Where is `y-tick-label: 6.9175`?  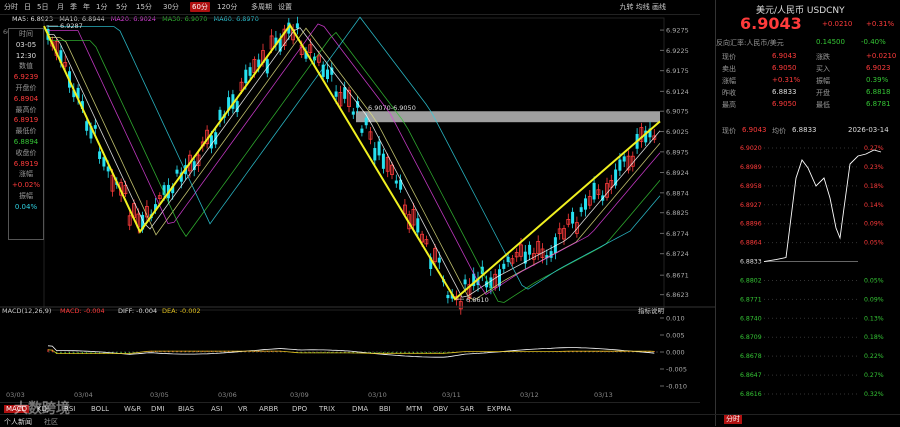
y-tick-label: 6.9175 is located at coordinates (677, 71).